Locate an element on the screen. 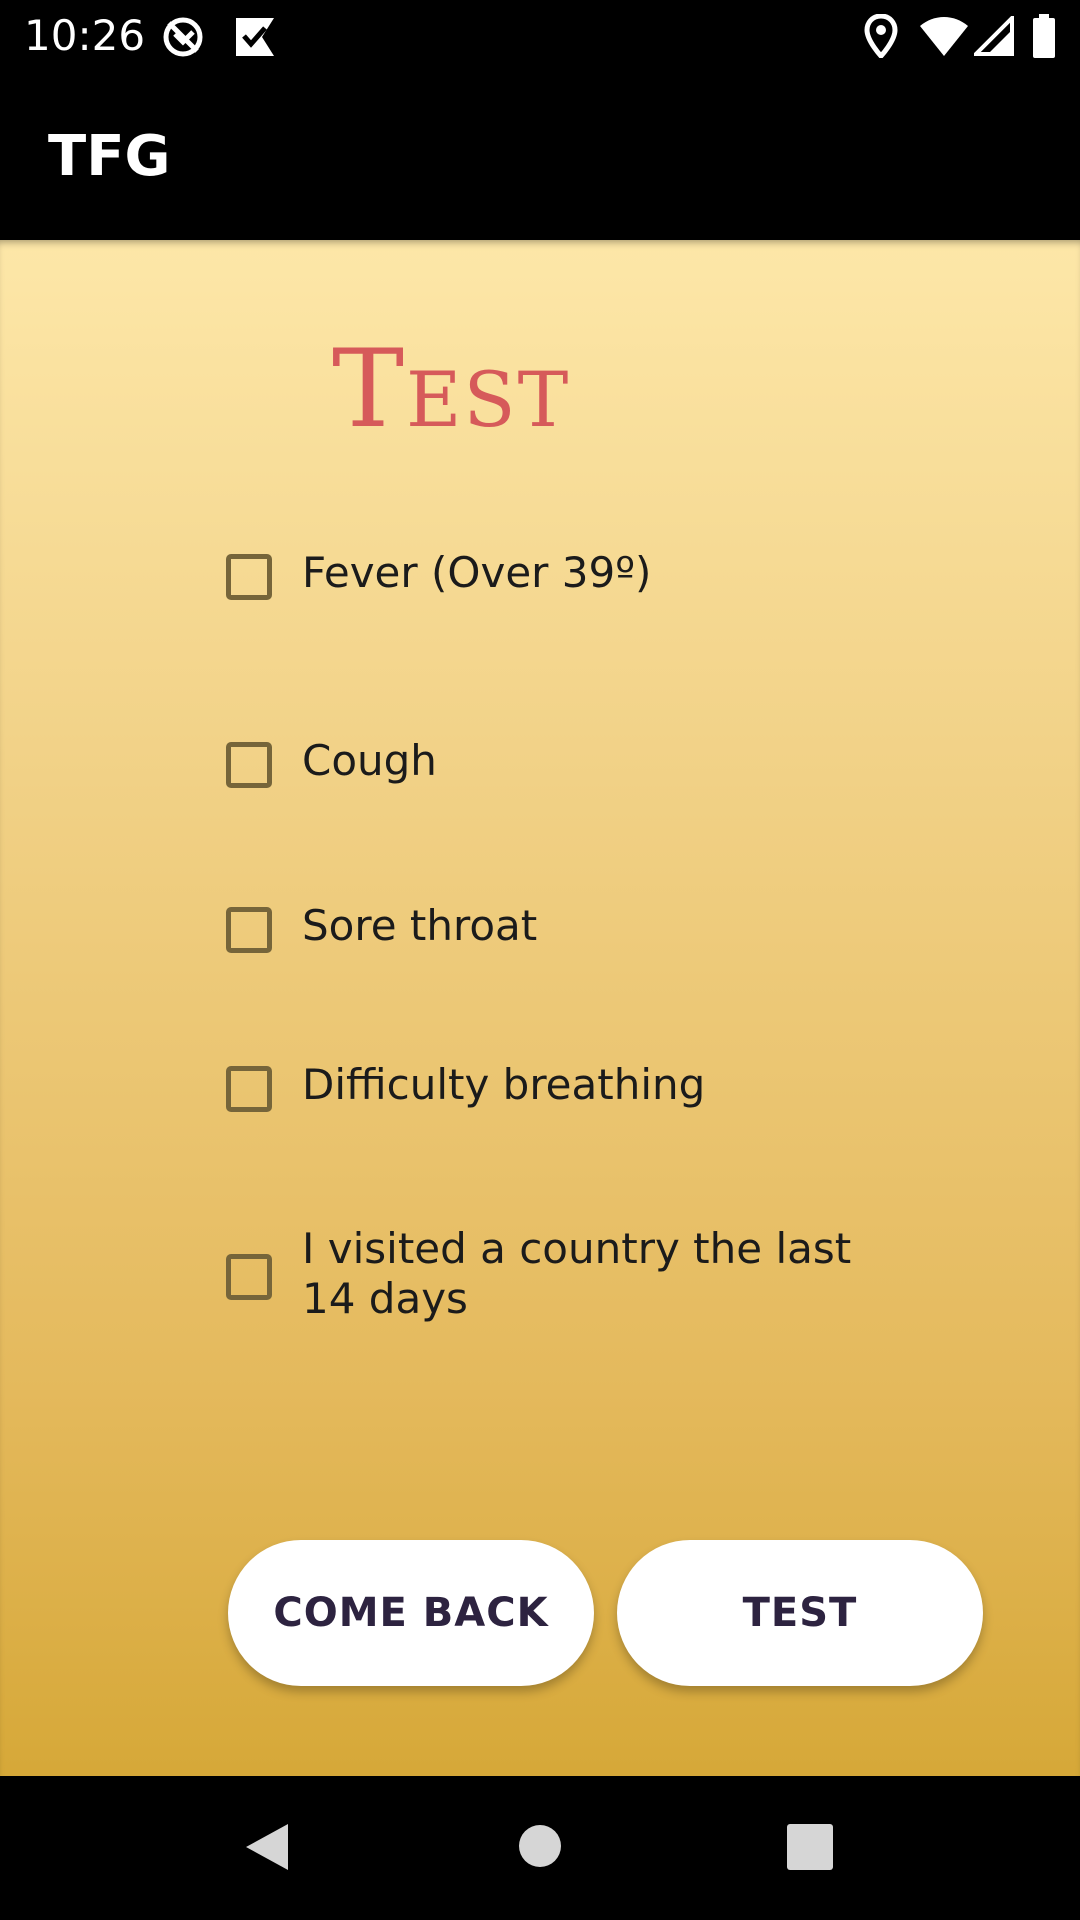 The image size is (1080, 1920). navigation-bar is located at coordinates (540, 1848).